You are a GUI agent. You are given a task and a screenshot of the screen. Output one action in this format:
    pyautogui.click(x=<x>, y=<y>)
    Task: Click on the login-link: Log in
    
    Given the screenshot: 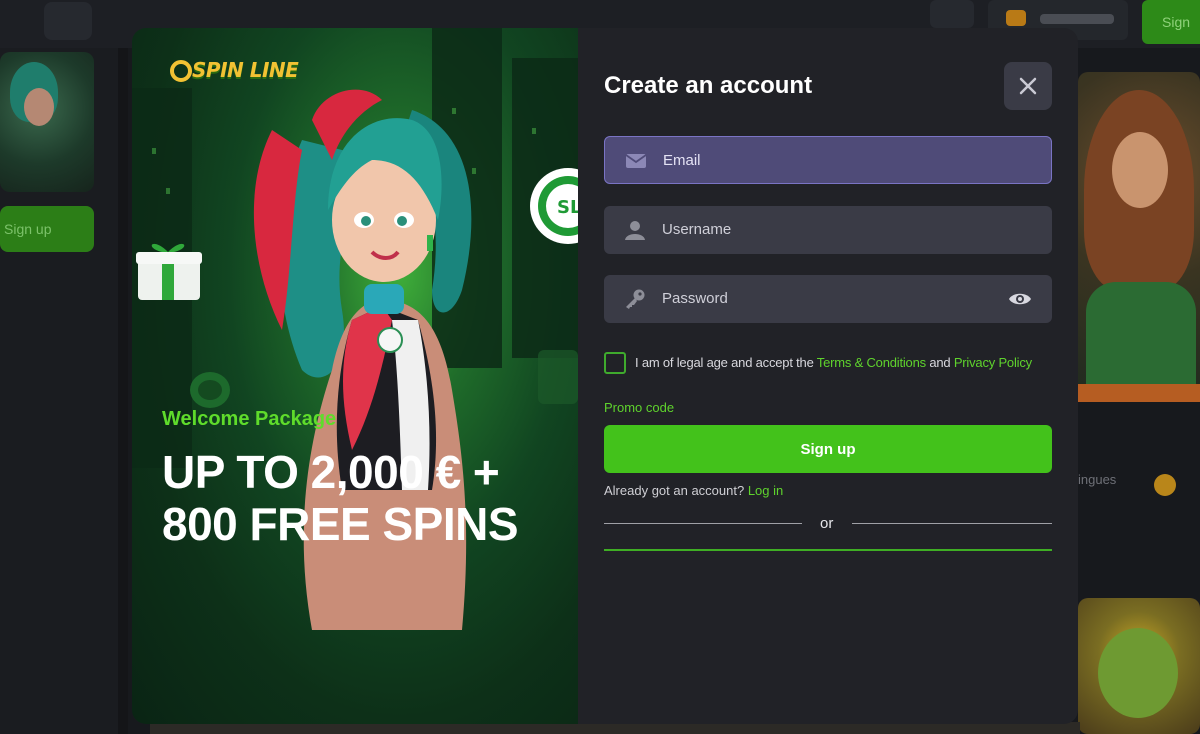 What is the action you would take?
    pyautogui.click(x=765, y=490)
    